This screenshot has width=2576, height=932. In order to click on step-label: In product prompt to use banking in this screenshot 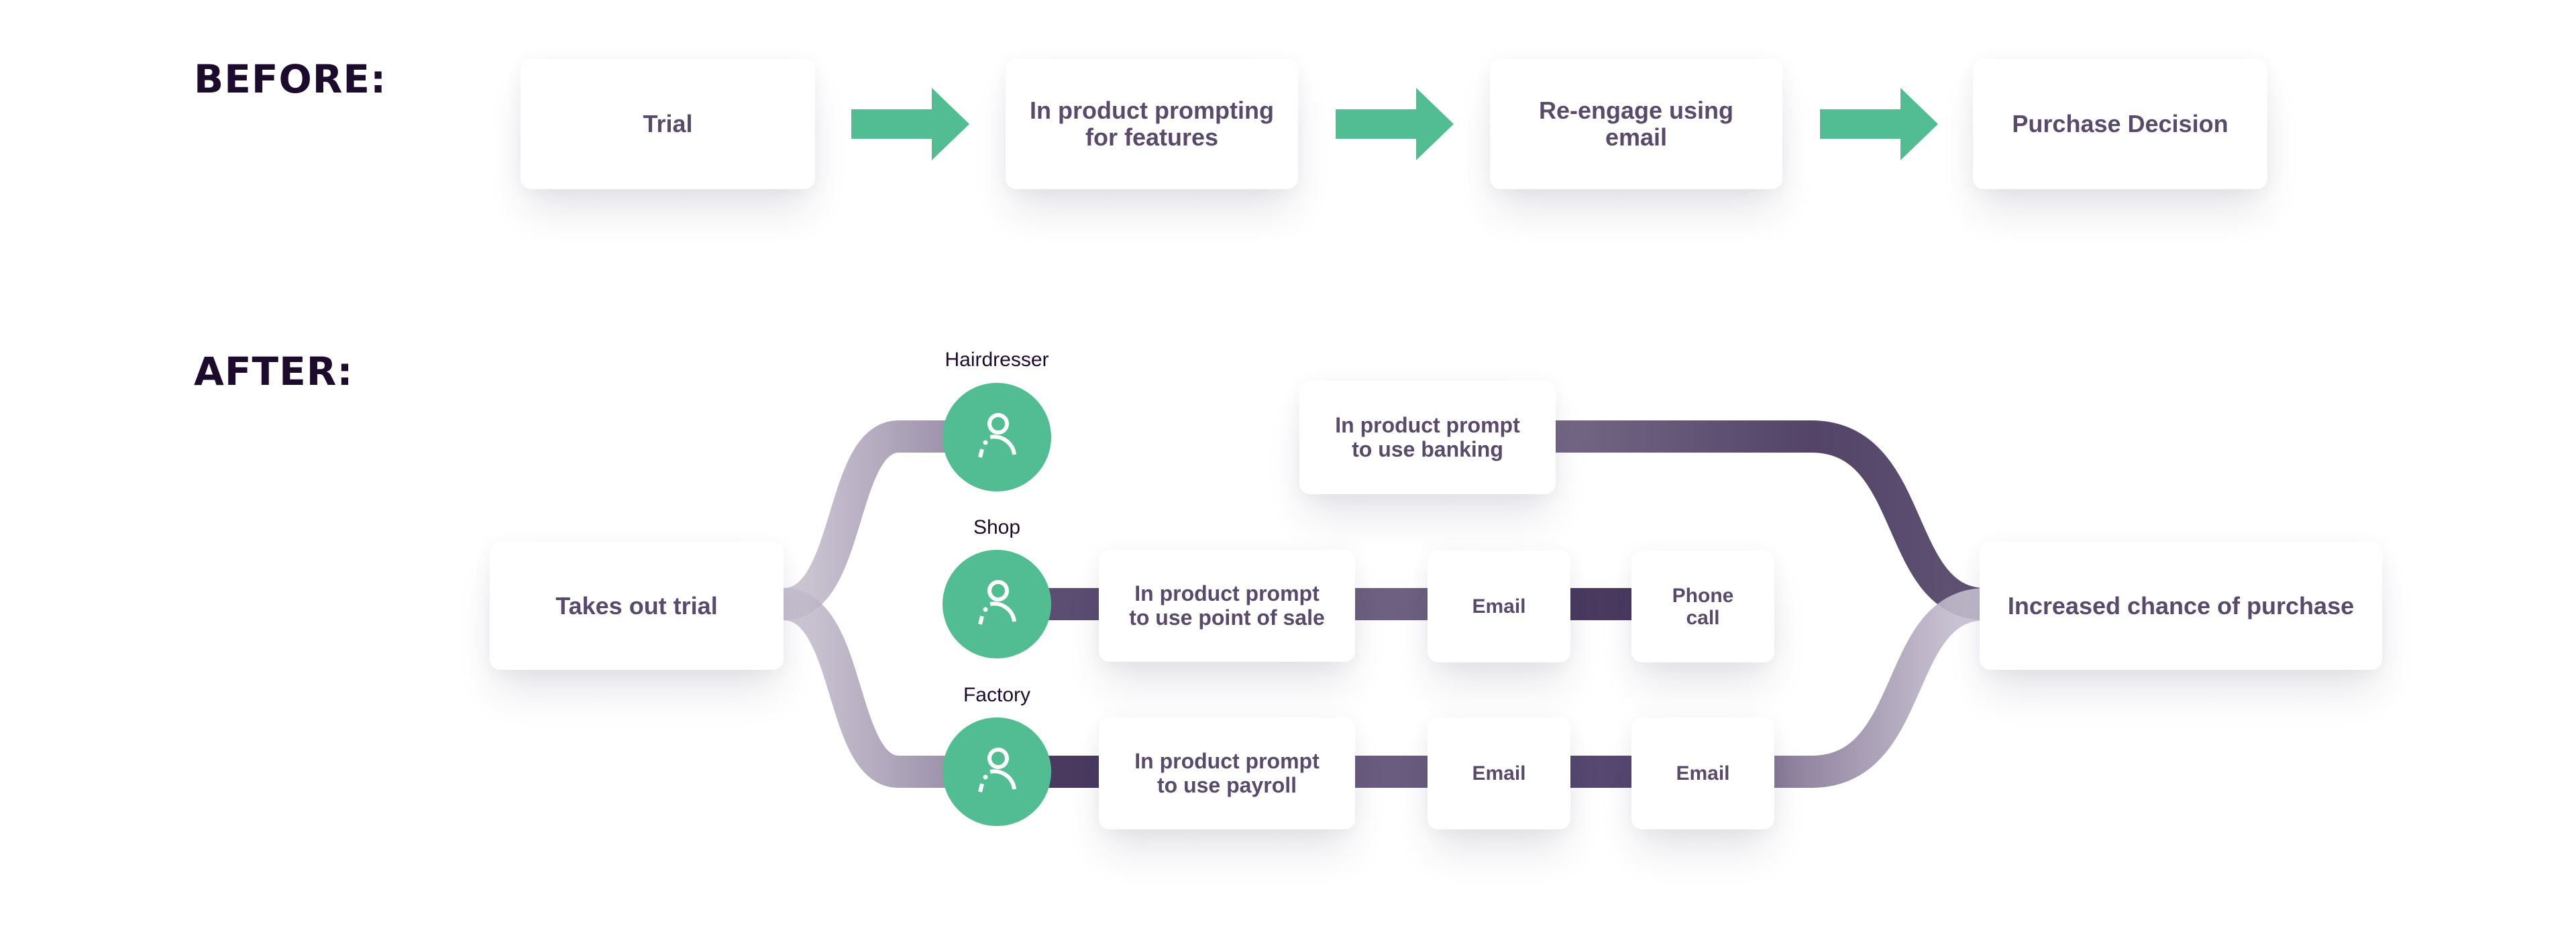, I will do `click(1427, 437)`.